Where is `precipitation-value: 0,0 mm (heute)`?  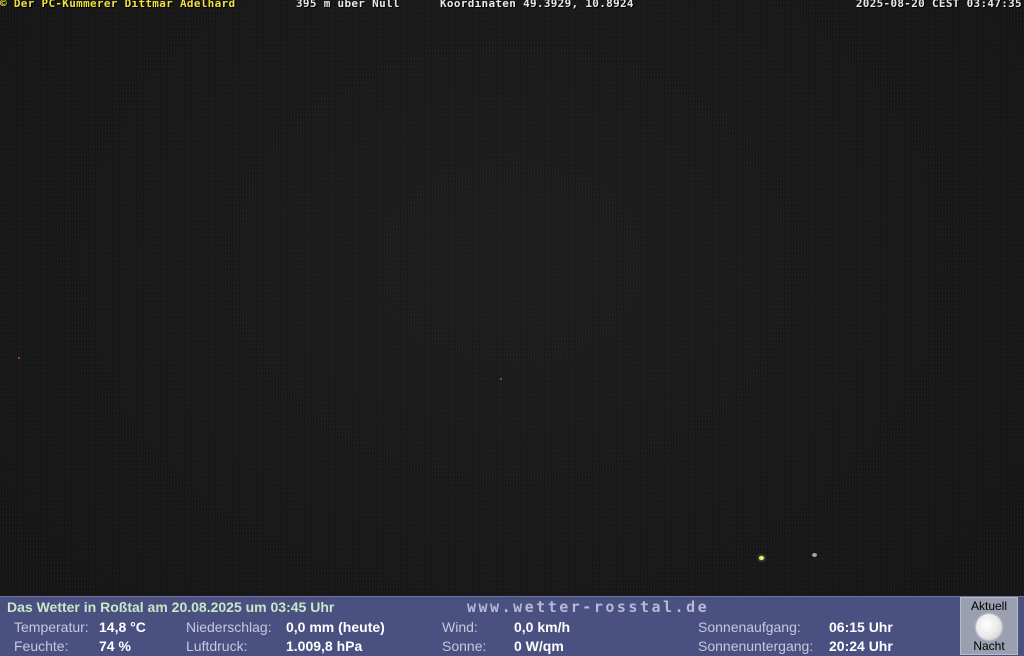 precipitation-value: 0,0 mm (heute) is located at coordinates (335, 627).